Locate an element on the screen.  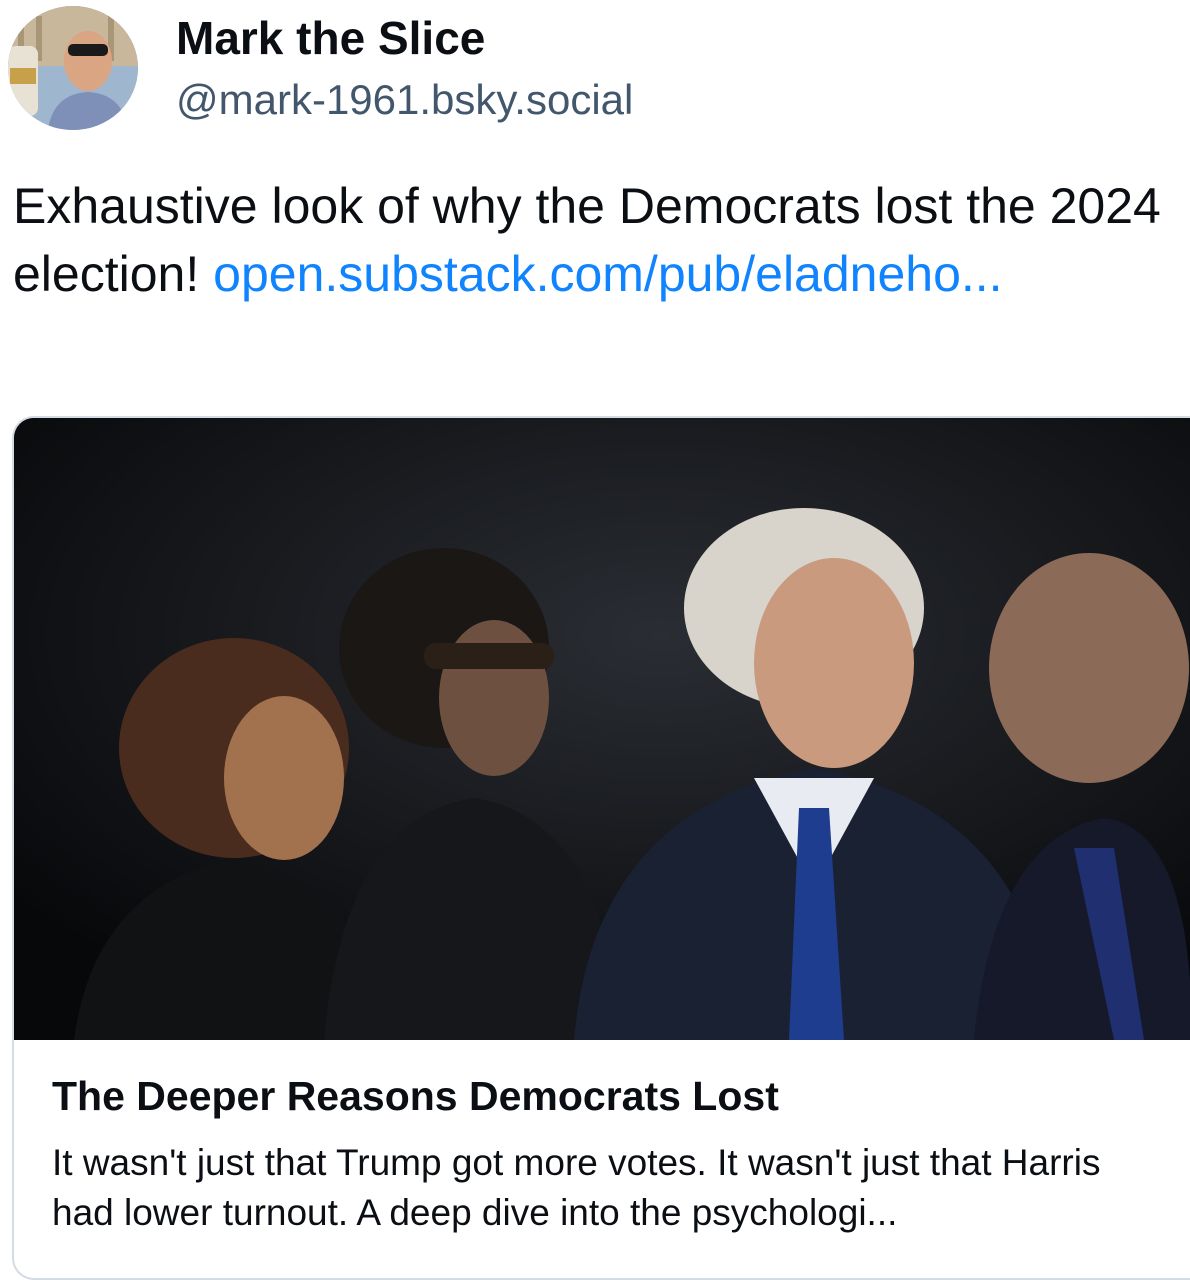
post-header: Mark the Slice @mark-1961.bsky.social is located at coordinates (595, 70).